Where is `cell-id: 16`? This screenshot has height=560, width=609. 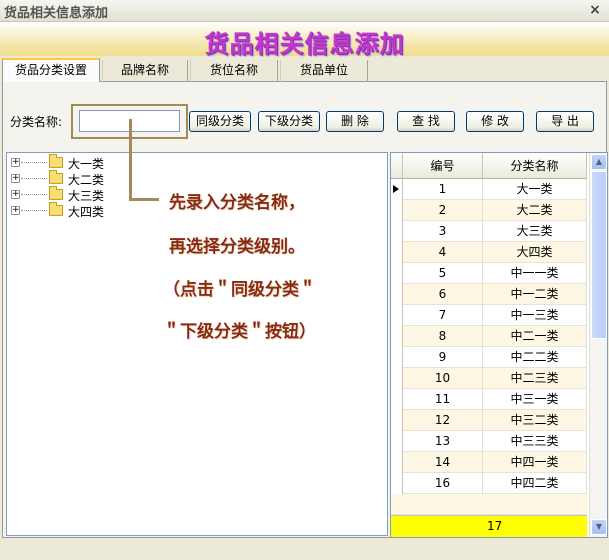
cell-id: 16 is located at coordinates (443, 483).